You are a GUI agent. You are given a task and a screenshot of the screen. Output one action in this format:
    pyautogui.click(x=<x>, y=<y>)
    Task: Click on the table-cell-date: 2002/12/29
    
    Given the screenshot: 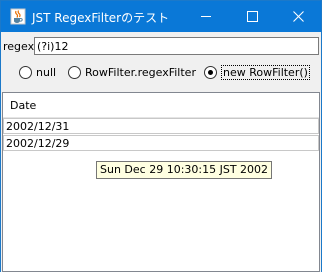 What is the action you would take?
    pyautogui.click(x=38, y=143)
    